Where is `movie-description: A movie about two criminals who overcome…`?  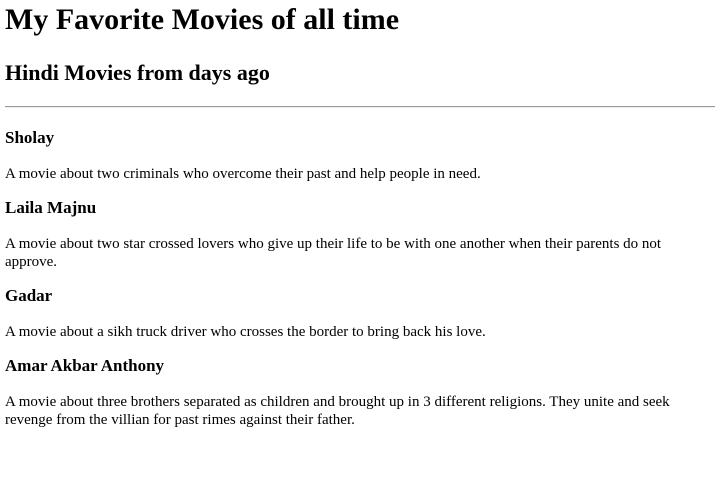 movie-description: A movie about two criminals who overcome… is located at coordinates (243, 174).